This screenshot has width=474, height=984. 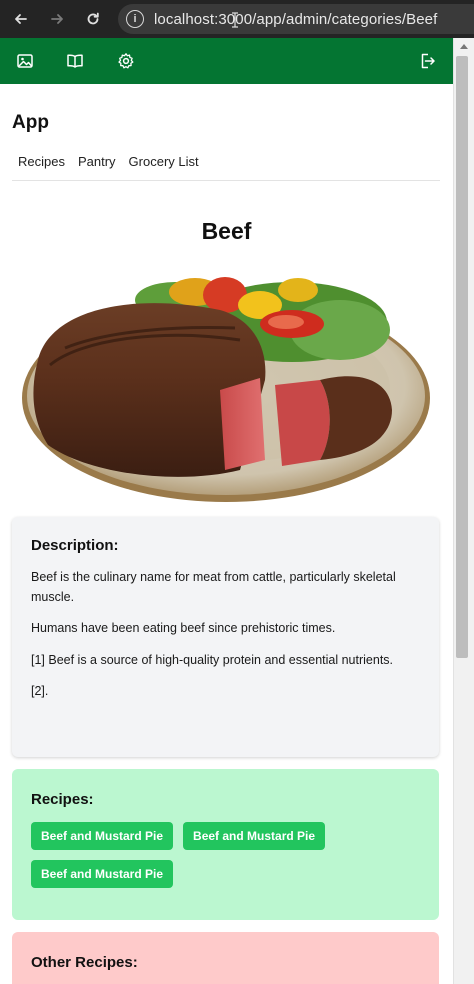 What do you see at coordinates (30, 122) in the screenshot?
I see `app-title: App` at bounding box center [30, 122].